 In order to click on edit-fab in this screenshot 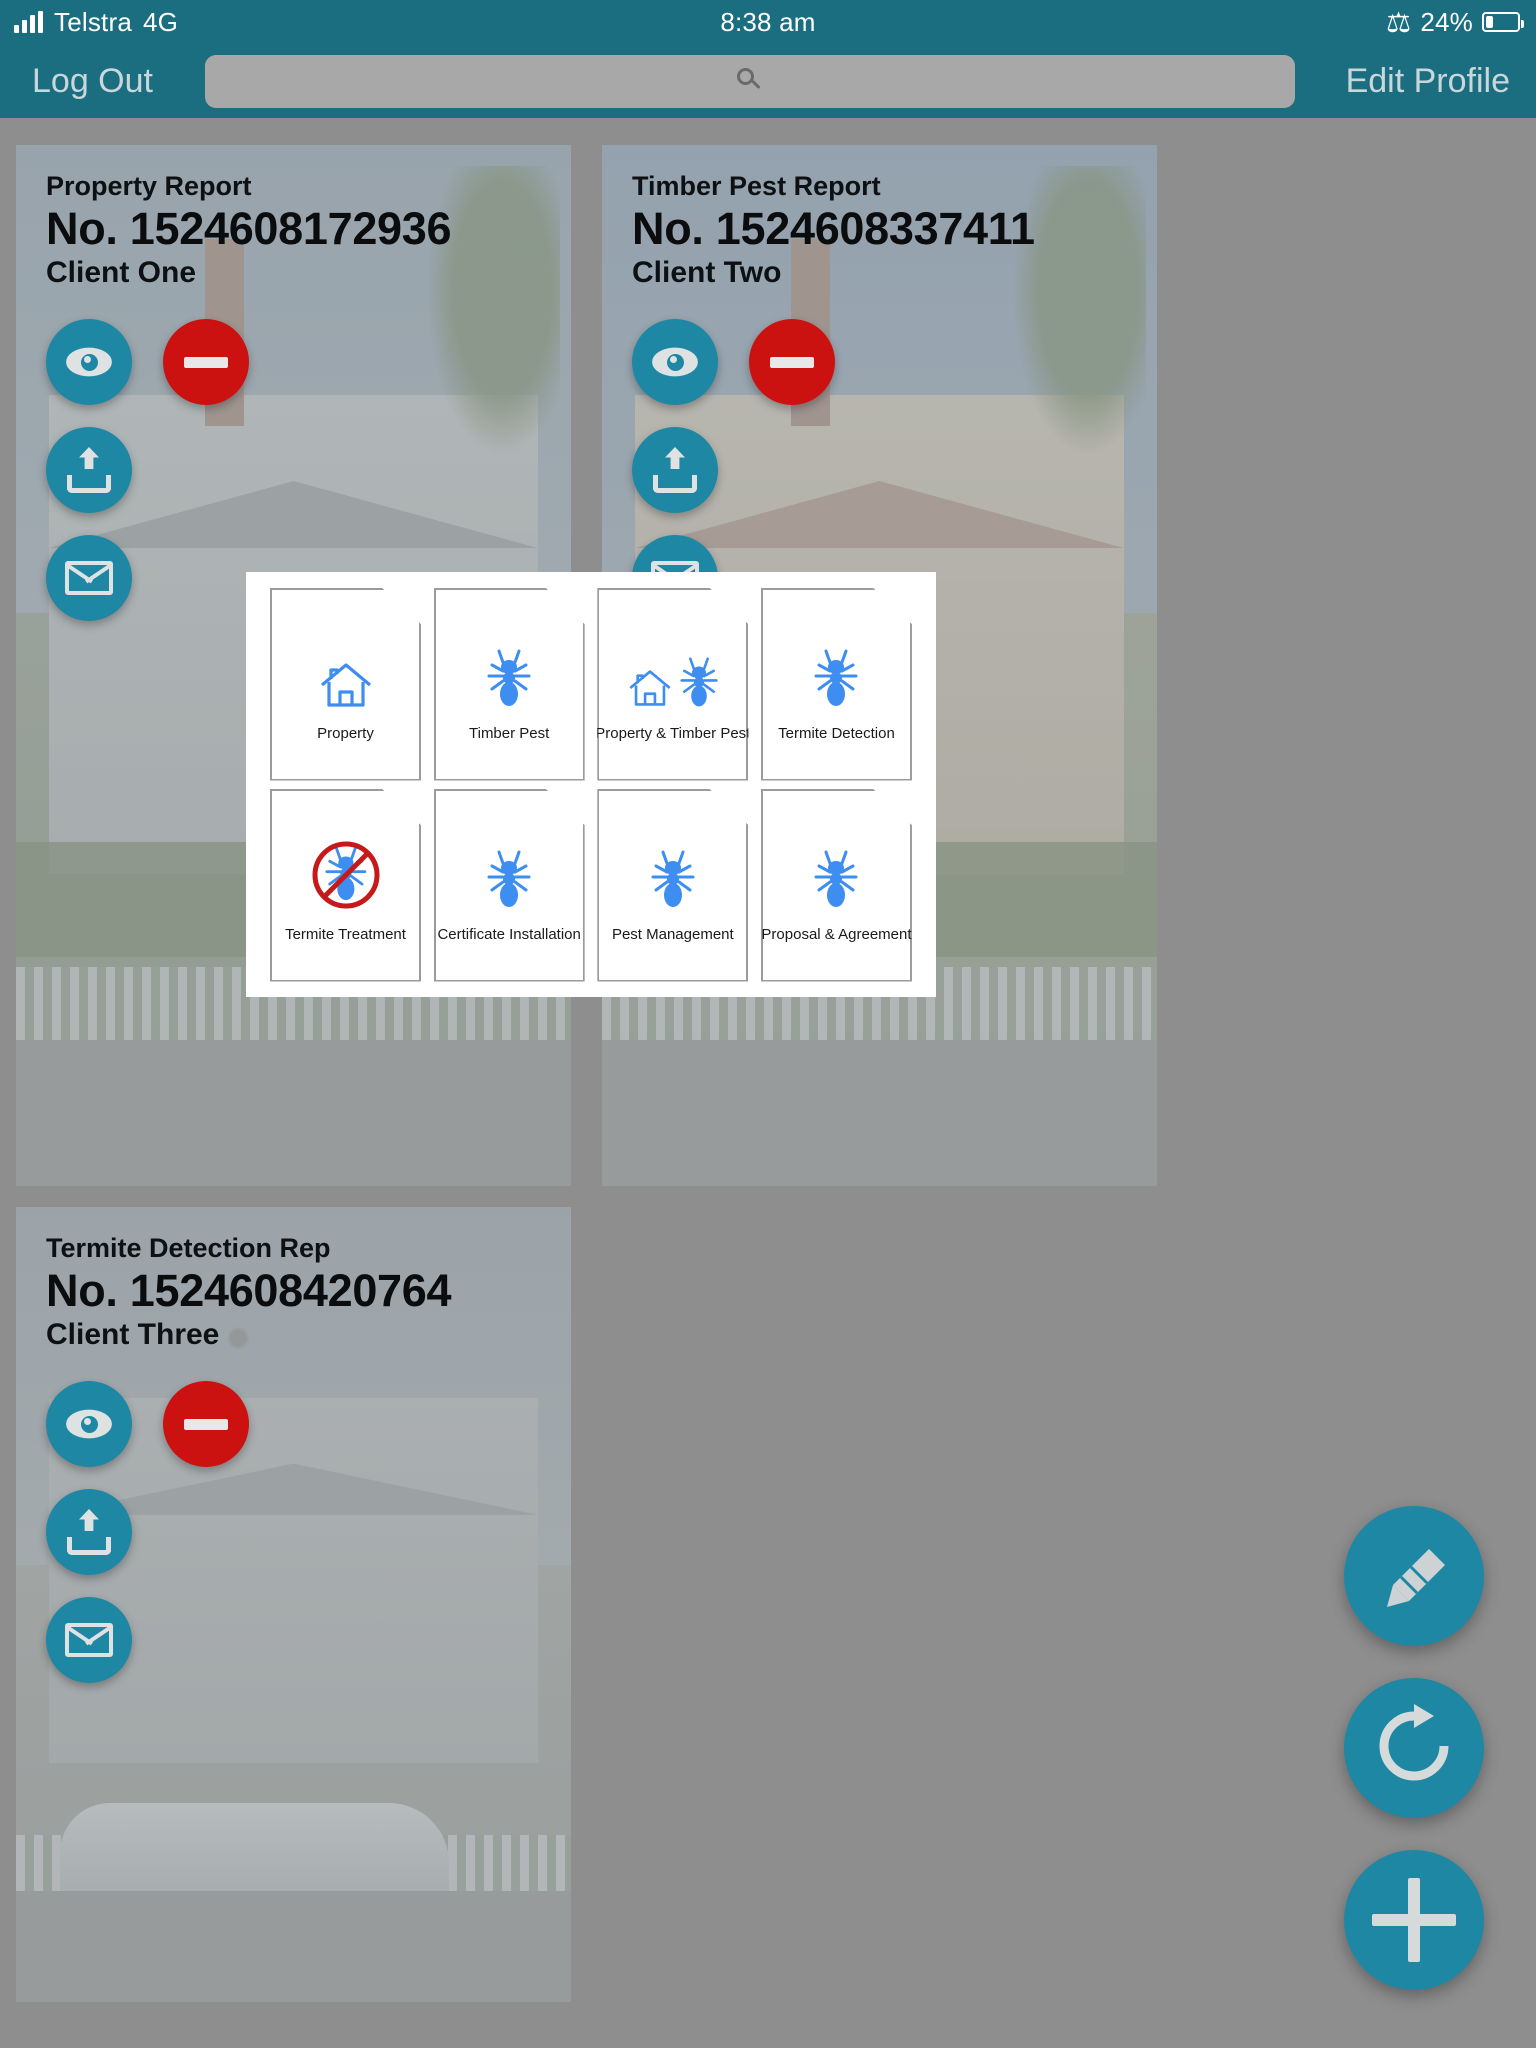, I will do `click(1414, 1576)`.